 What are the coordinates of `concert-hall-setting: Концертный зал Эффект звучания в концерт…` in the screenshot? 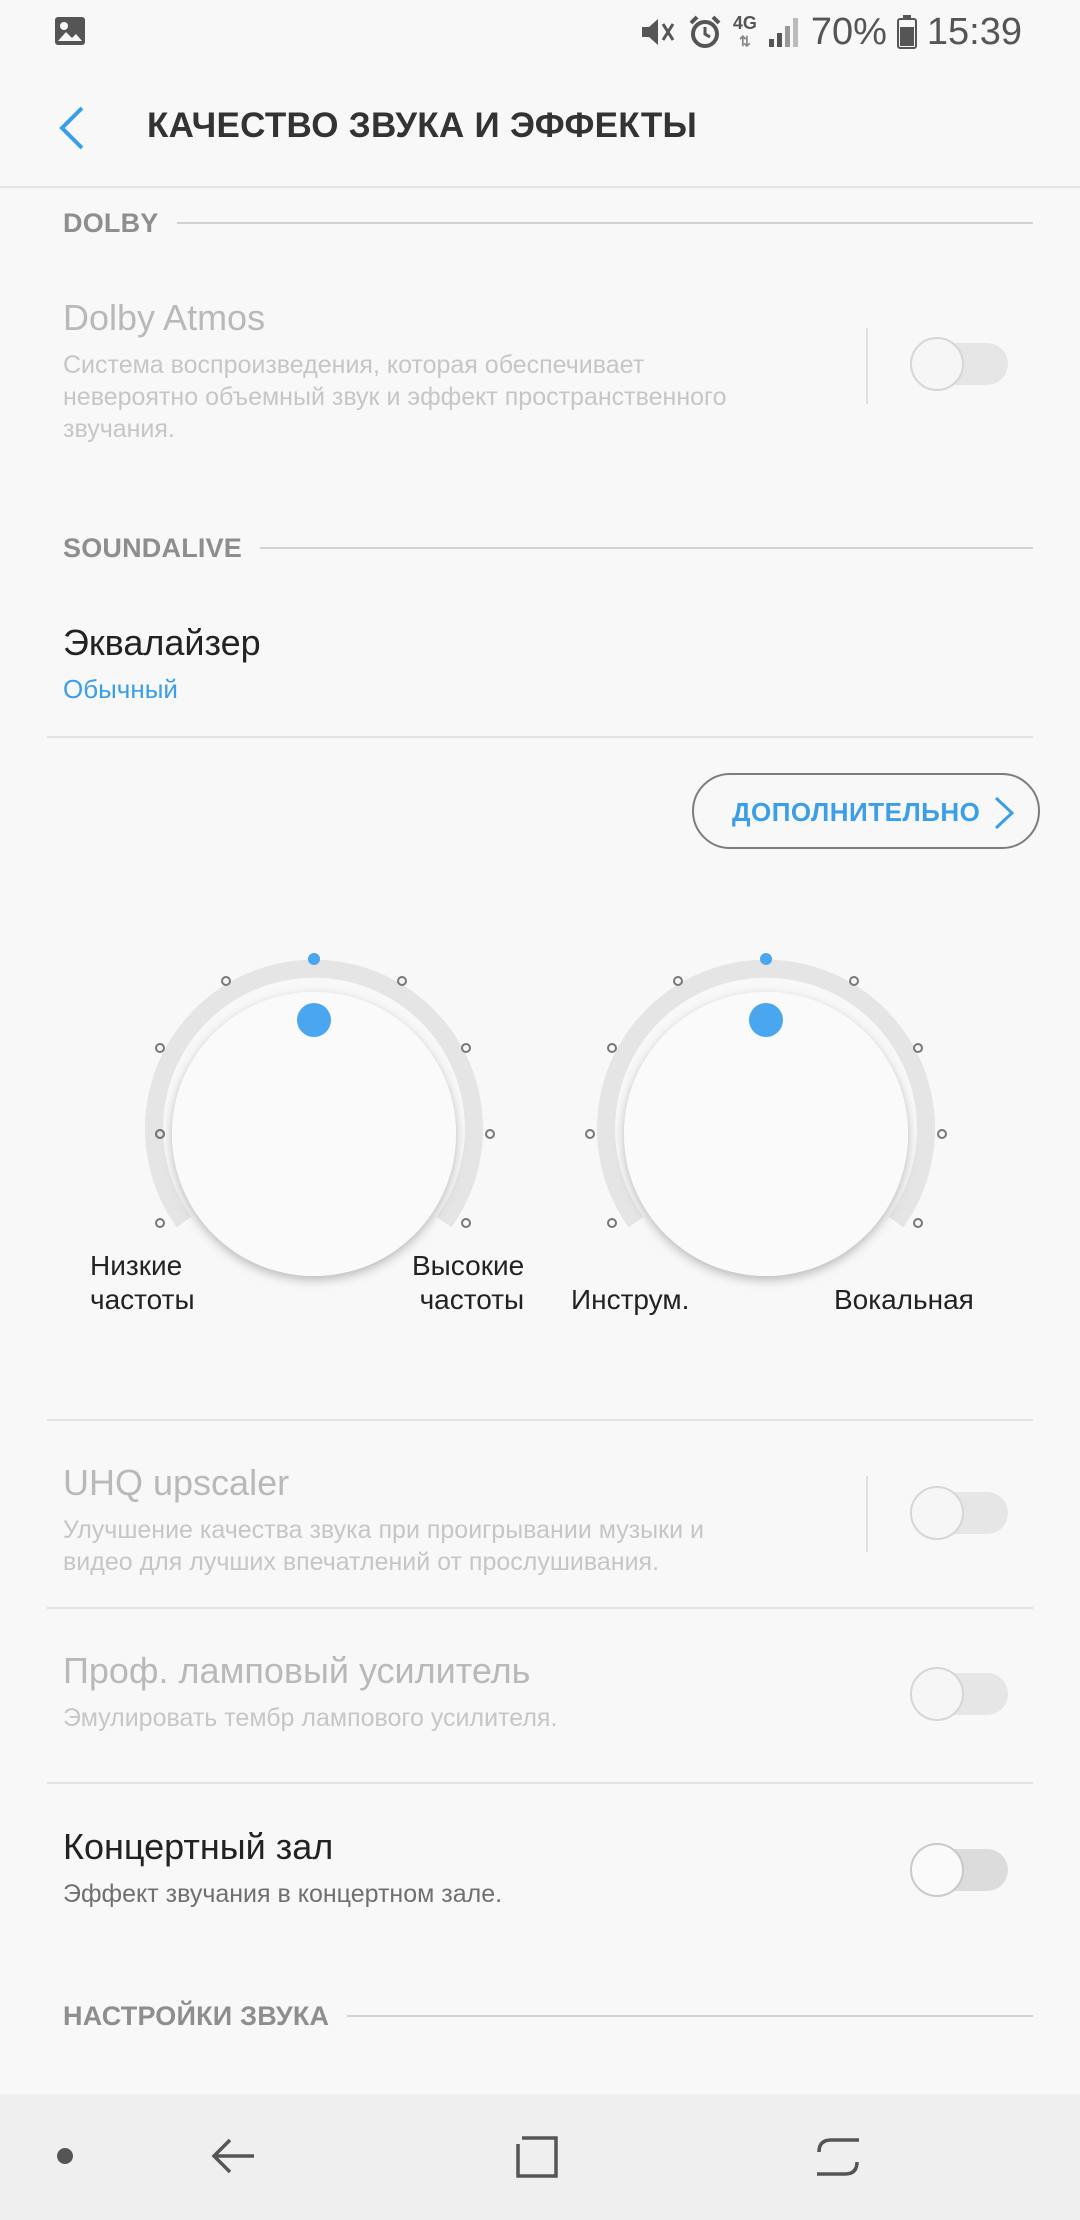 It's located at (548, 1868).